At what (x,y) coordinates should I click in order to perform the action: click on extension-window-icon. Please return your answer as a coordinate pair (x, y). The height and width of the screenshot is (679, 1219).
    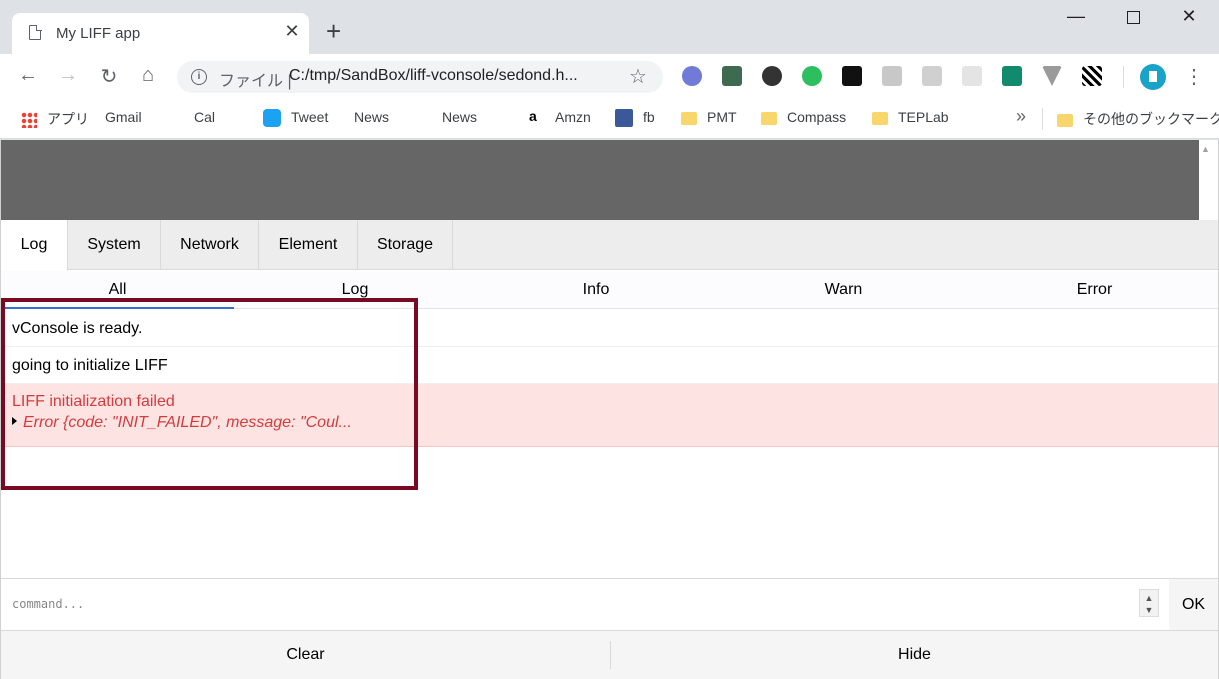
    Looking at the image, I should click on (972, 76).